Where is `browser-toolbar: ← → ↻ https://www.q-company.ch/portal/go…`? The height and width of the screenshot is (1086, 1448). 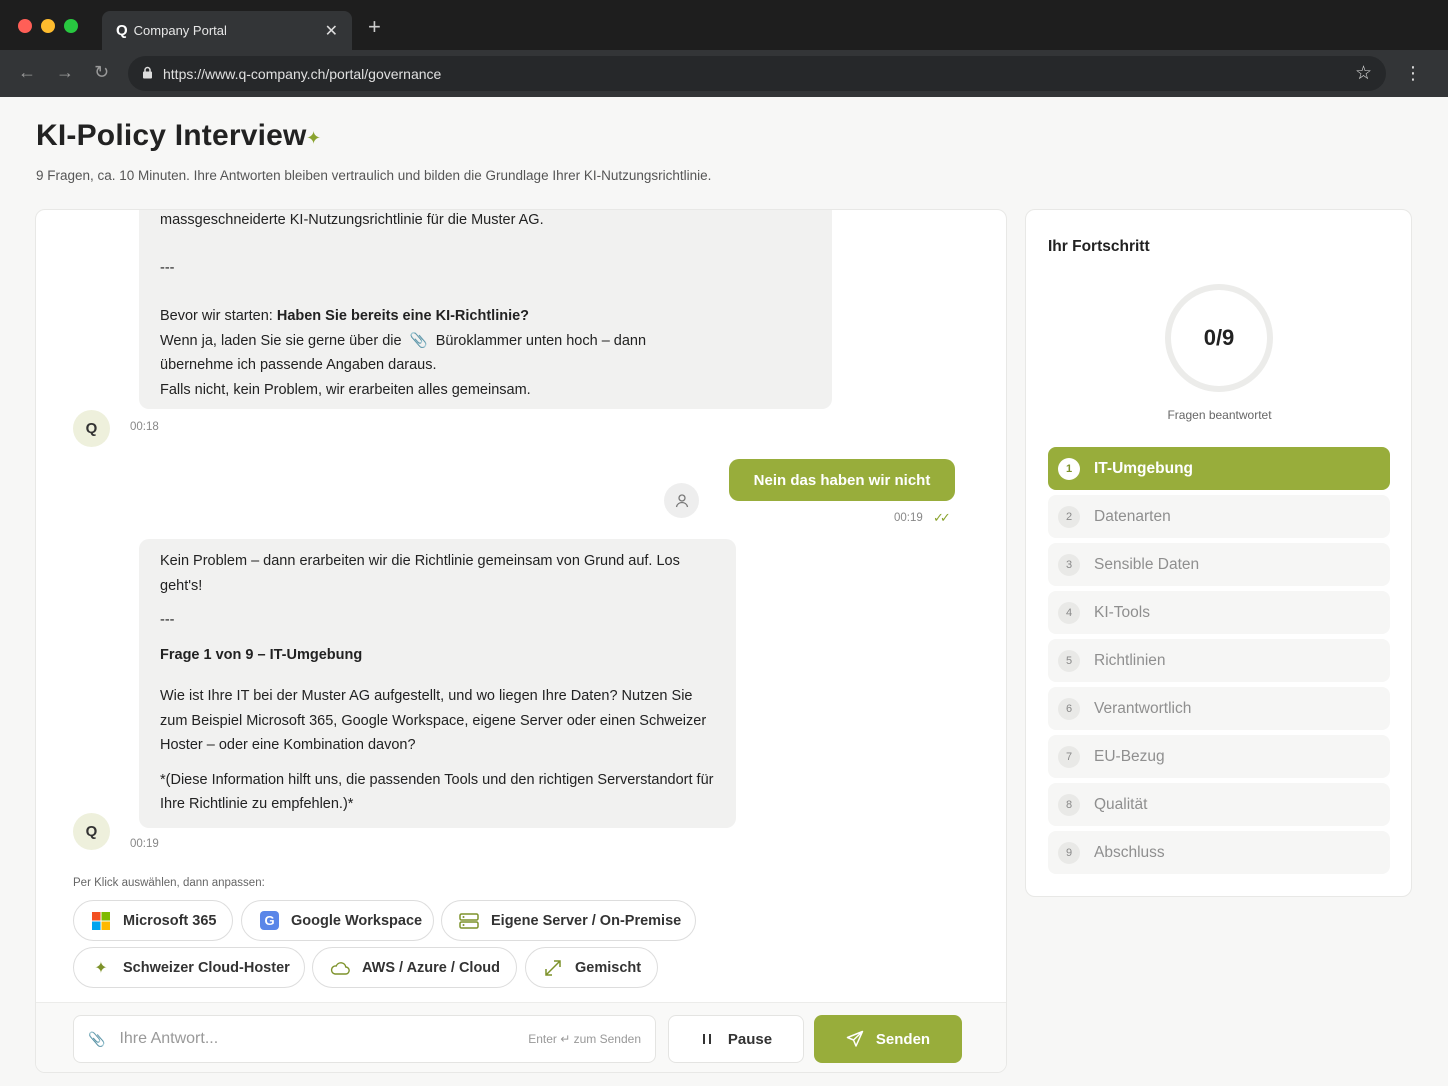
browser-toolbar: ← → ↻ https://www.q-company.ch/portal/go… is located at coordinates (724, 73).